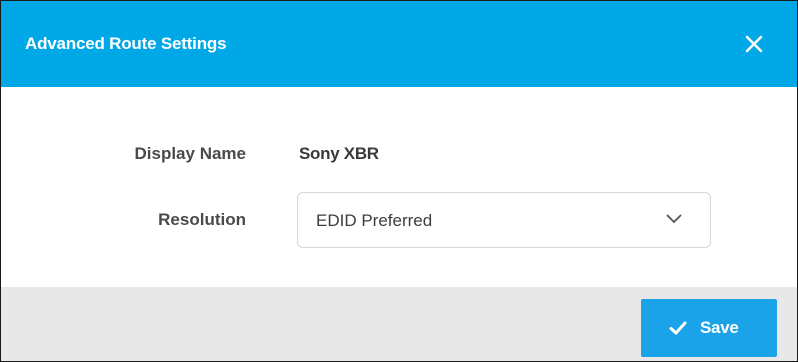 This screenshot has width=798, height=362. What do you see at coordinates (719, 327) in the screenshot?
I see `save-button-label: Save` at bounding box center [719, 327].